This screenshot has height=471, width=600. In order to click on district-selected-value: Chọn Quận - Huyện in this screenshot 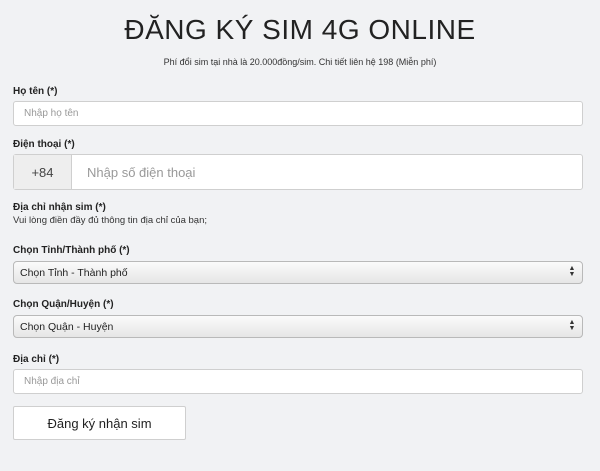, I will do `click(67, 326)`.